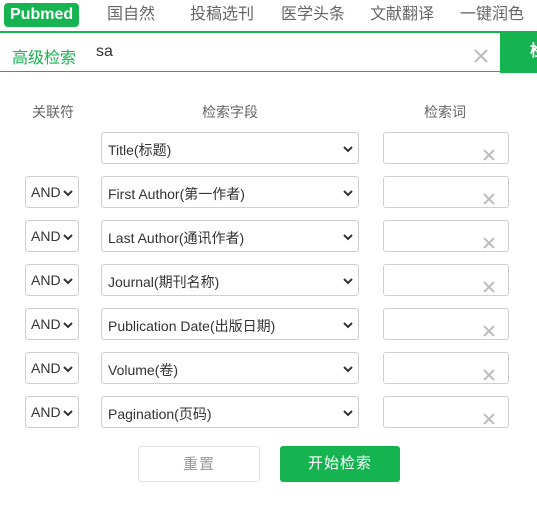  I want to click on tab-pubmed: Pubmed, so click(42, 15).